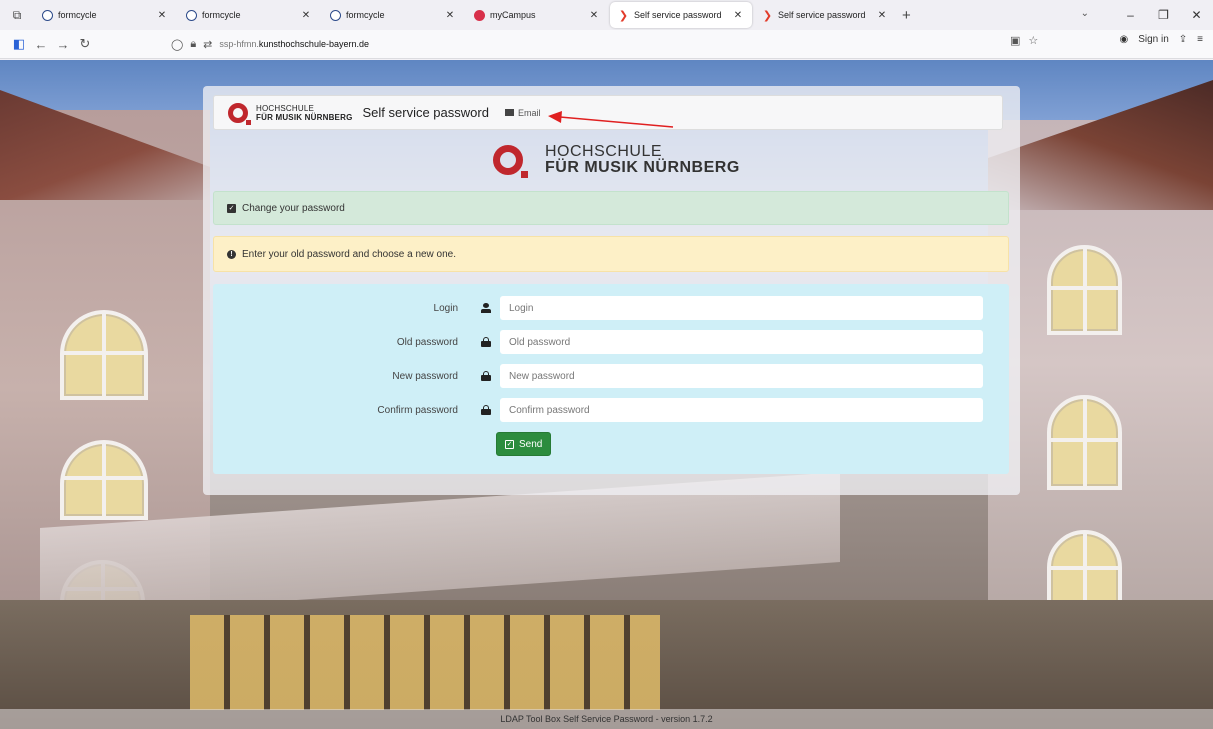  Describe the element at coordinates (425, 376) in the screenshot. I see `new-password-label: New password` at that location.